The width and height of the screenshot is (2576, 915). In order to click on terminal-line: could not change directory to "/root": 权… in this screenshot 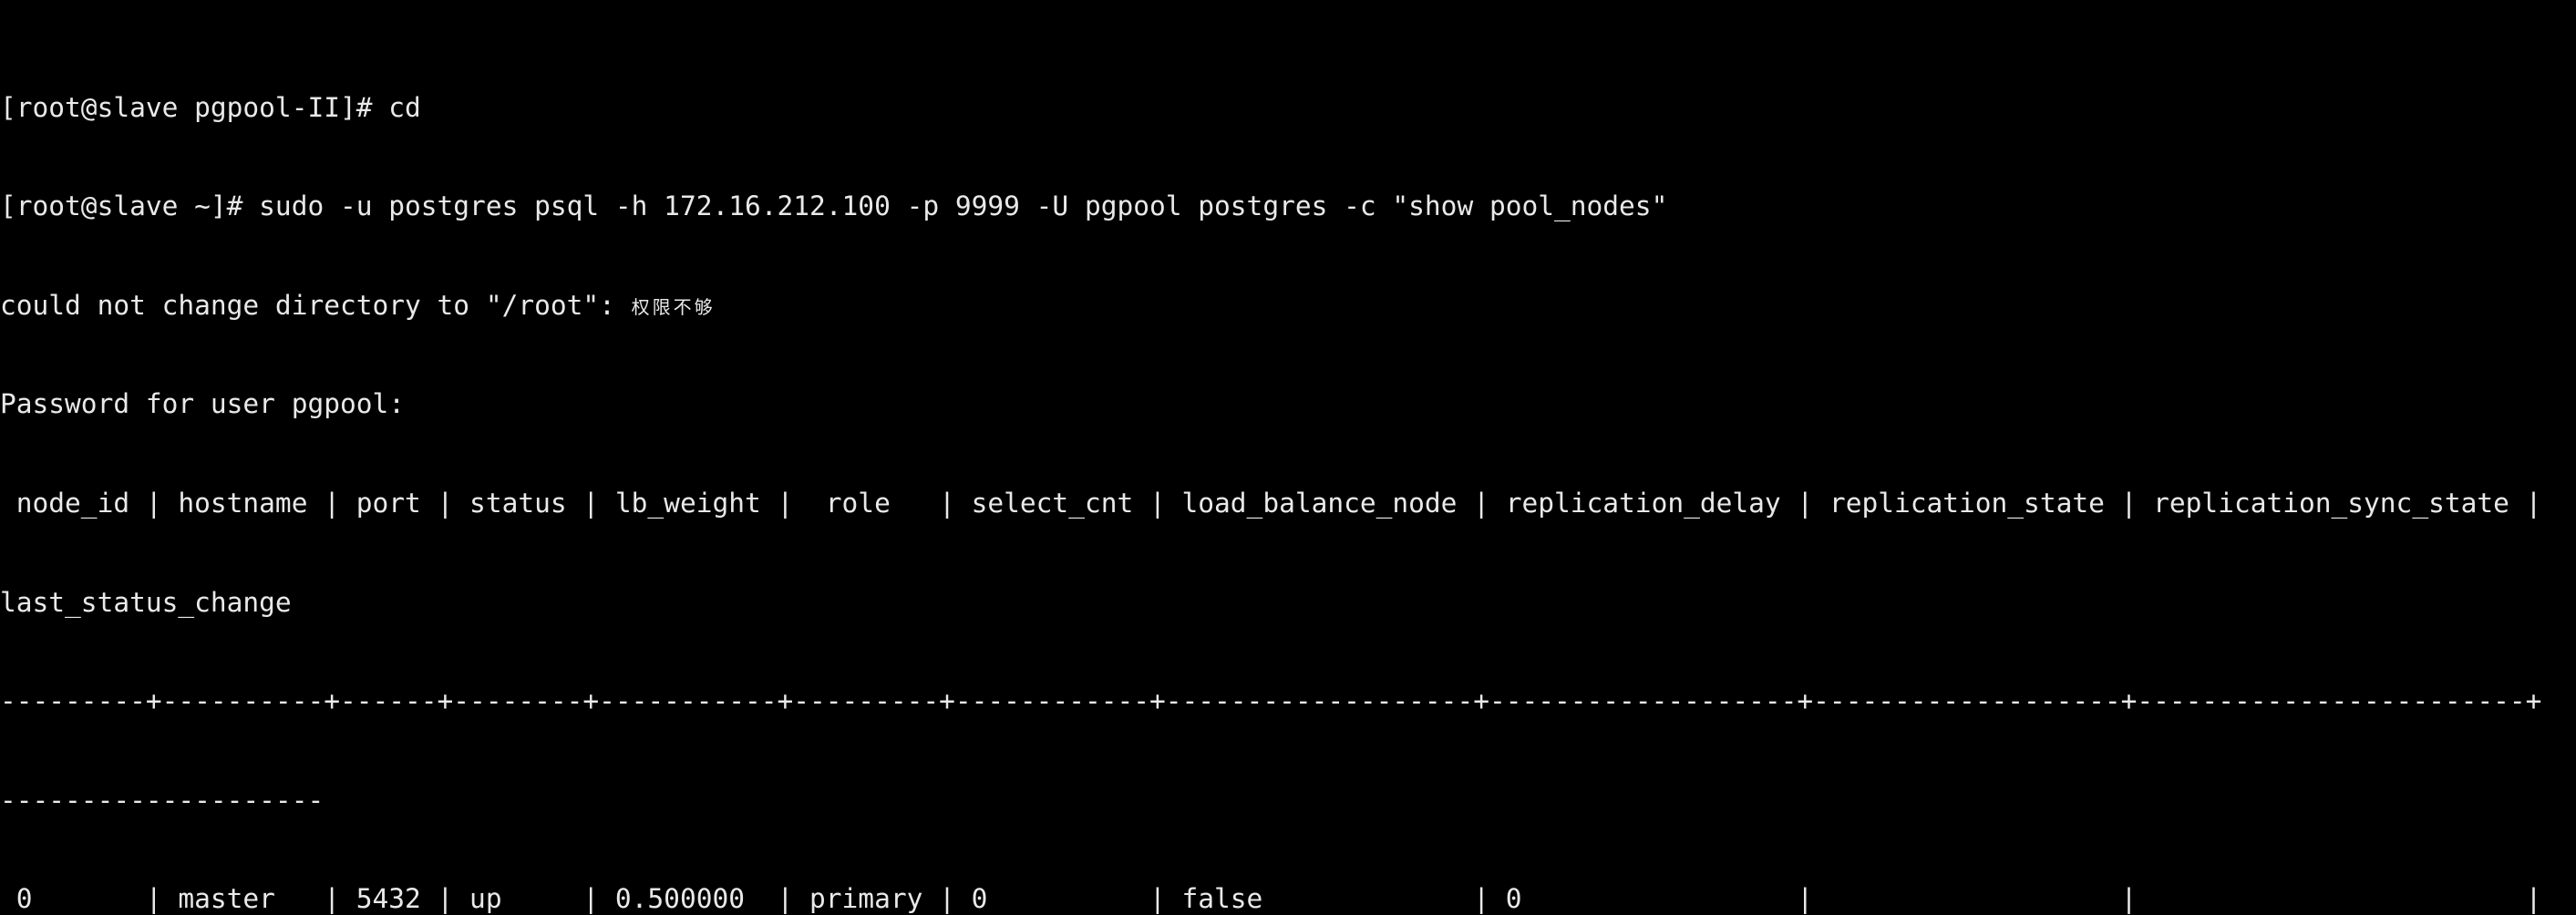, I will do `click(1288, 305)`.